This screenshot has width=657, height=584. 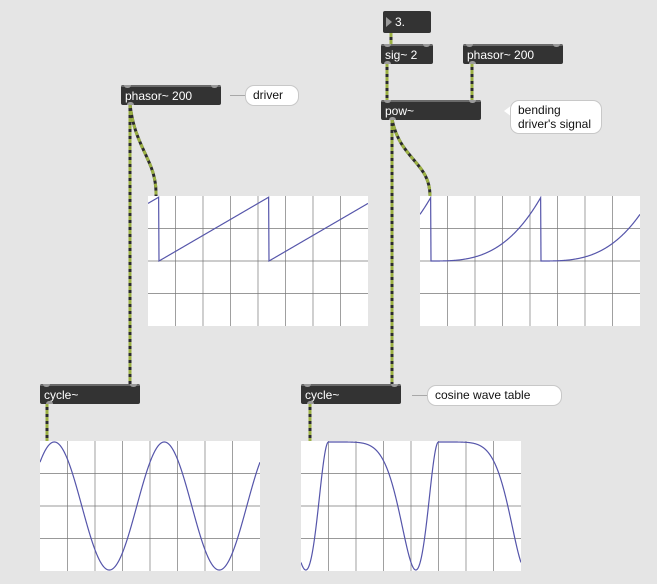 I want to click on pow-outlet, so click(x=392, y=118).